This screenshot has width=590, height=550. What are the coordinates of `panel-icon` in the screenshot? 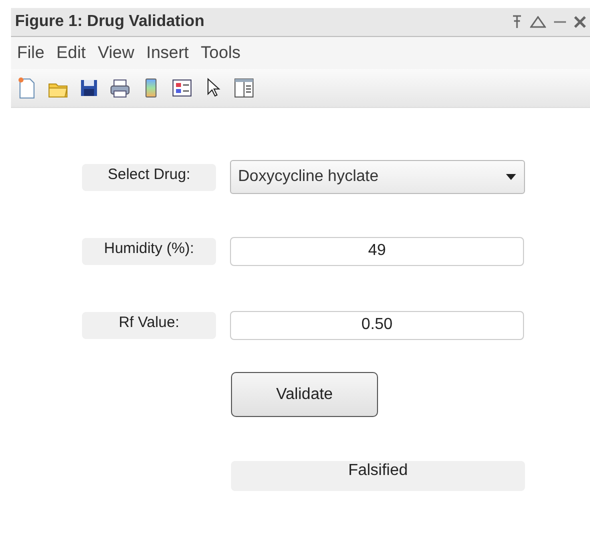 It's located at (244, 88).